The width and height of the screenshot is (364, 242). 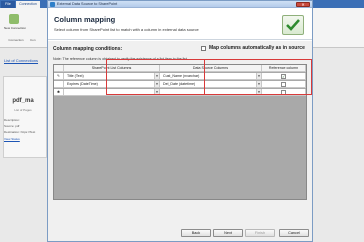 I want to click on ribbon-group-label: Connection, so click(x=16, y=40).